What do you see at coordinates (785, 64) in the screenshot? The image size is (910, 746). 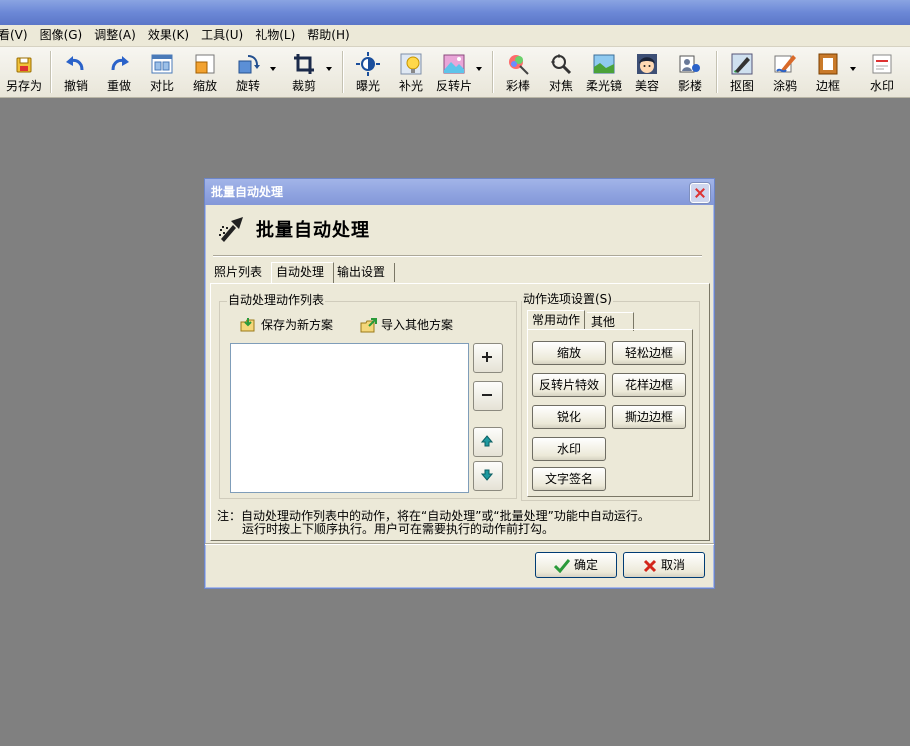 I see `pencil-icon` at bounding box center [785, 64].